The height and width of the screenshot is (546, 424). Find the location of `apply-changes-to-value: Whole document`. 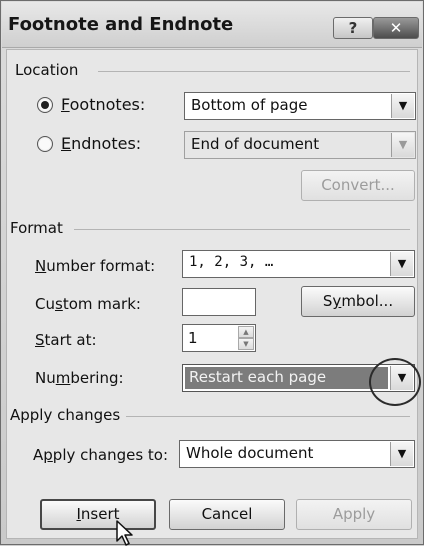

apply-changes-to-value: Whole document is located at coordinates (250, 453).